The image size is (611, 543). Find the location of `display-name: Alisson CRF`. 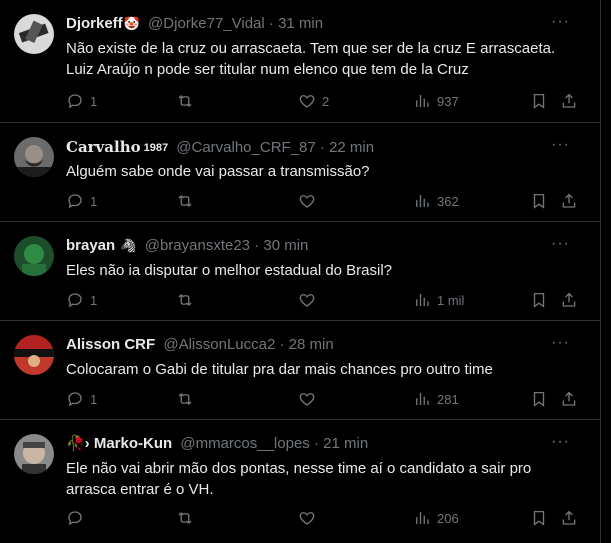

display-name: Alisson CRF is located at coordinates (110, 344).